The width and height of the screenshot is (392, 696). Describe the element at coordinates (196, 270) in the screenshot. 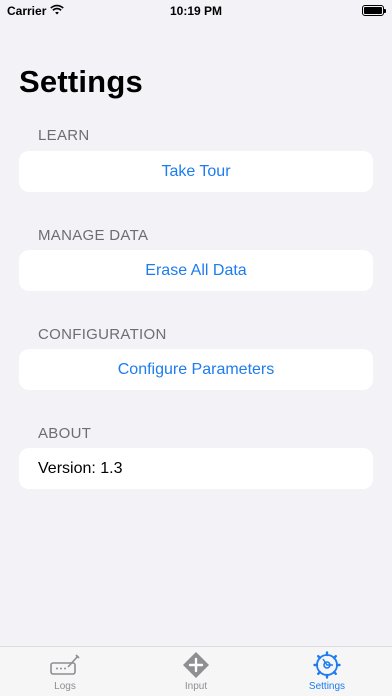

I see `erase-all-data-button: Erase All Data` at that location.